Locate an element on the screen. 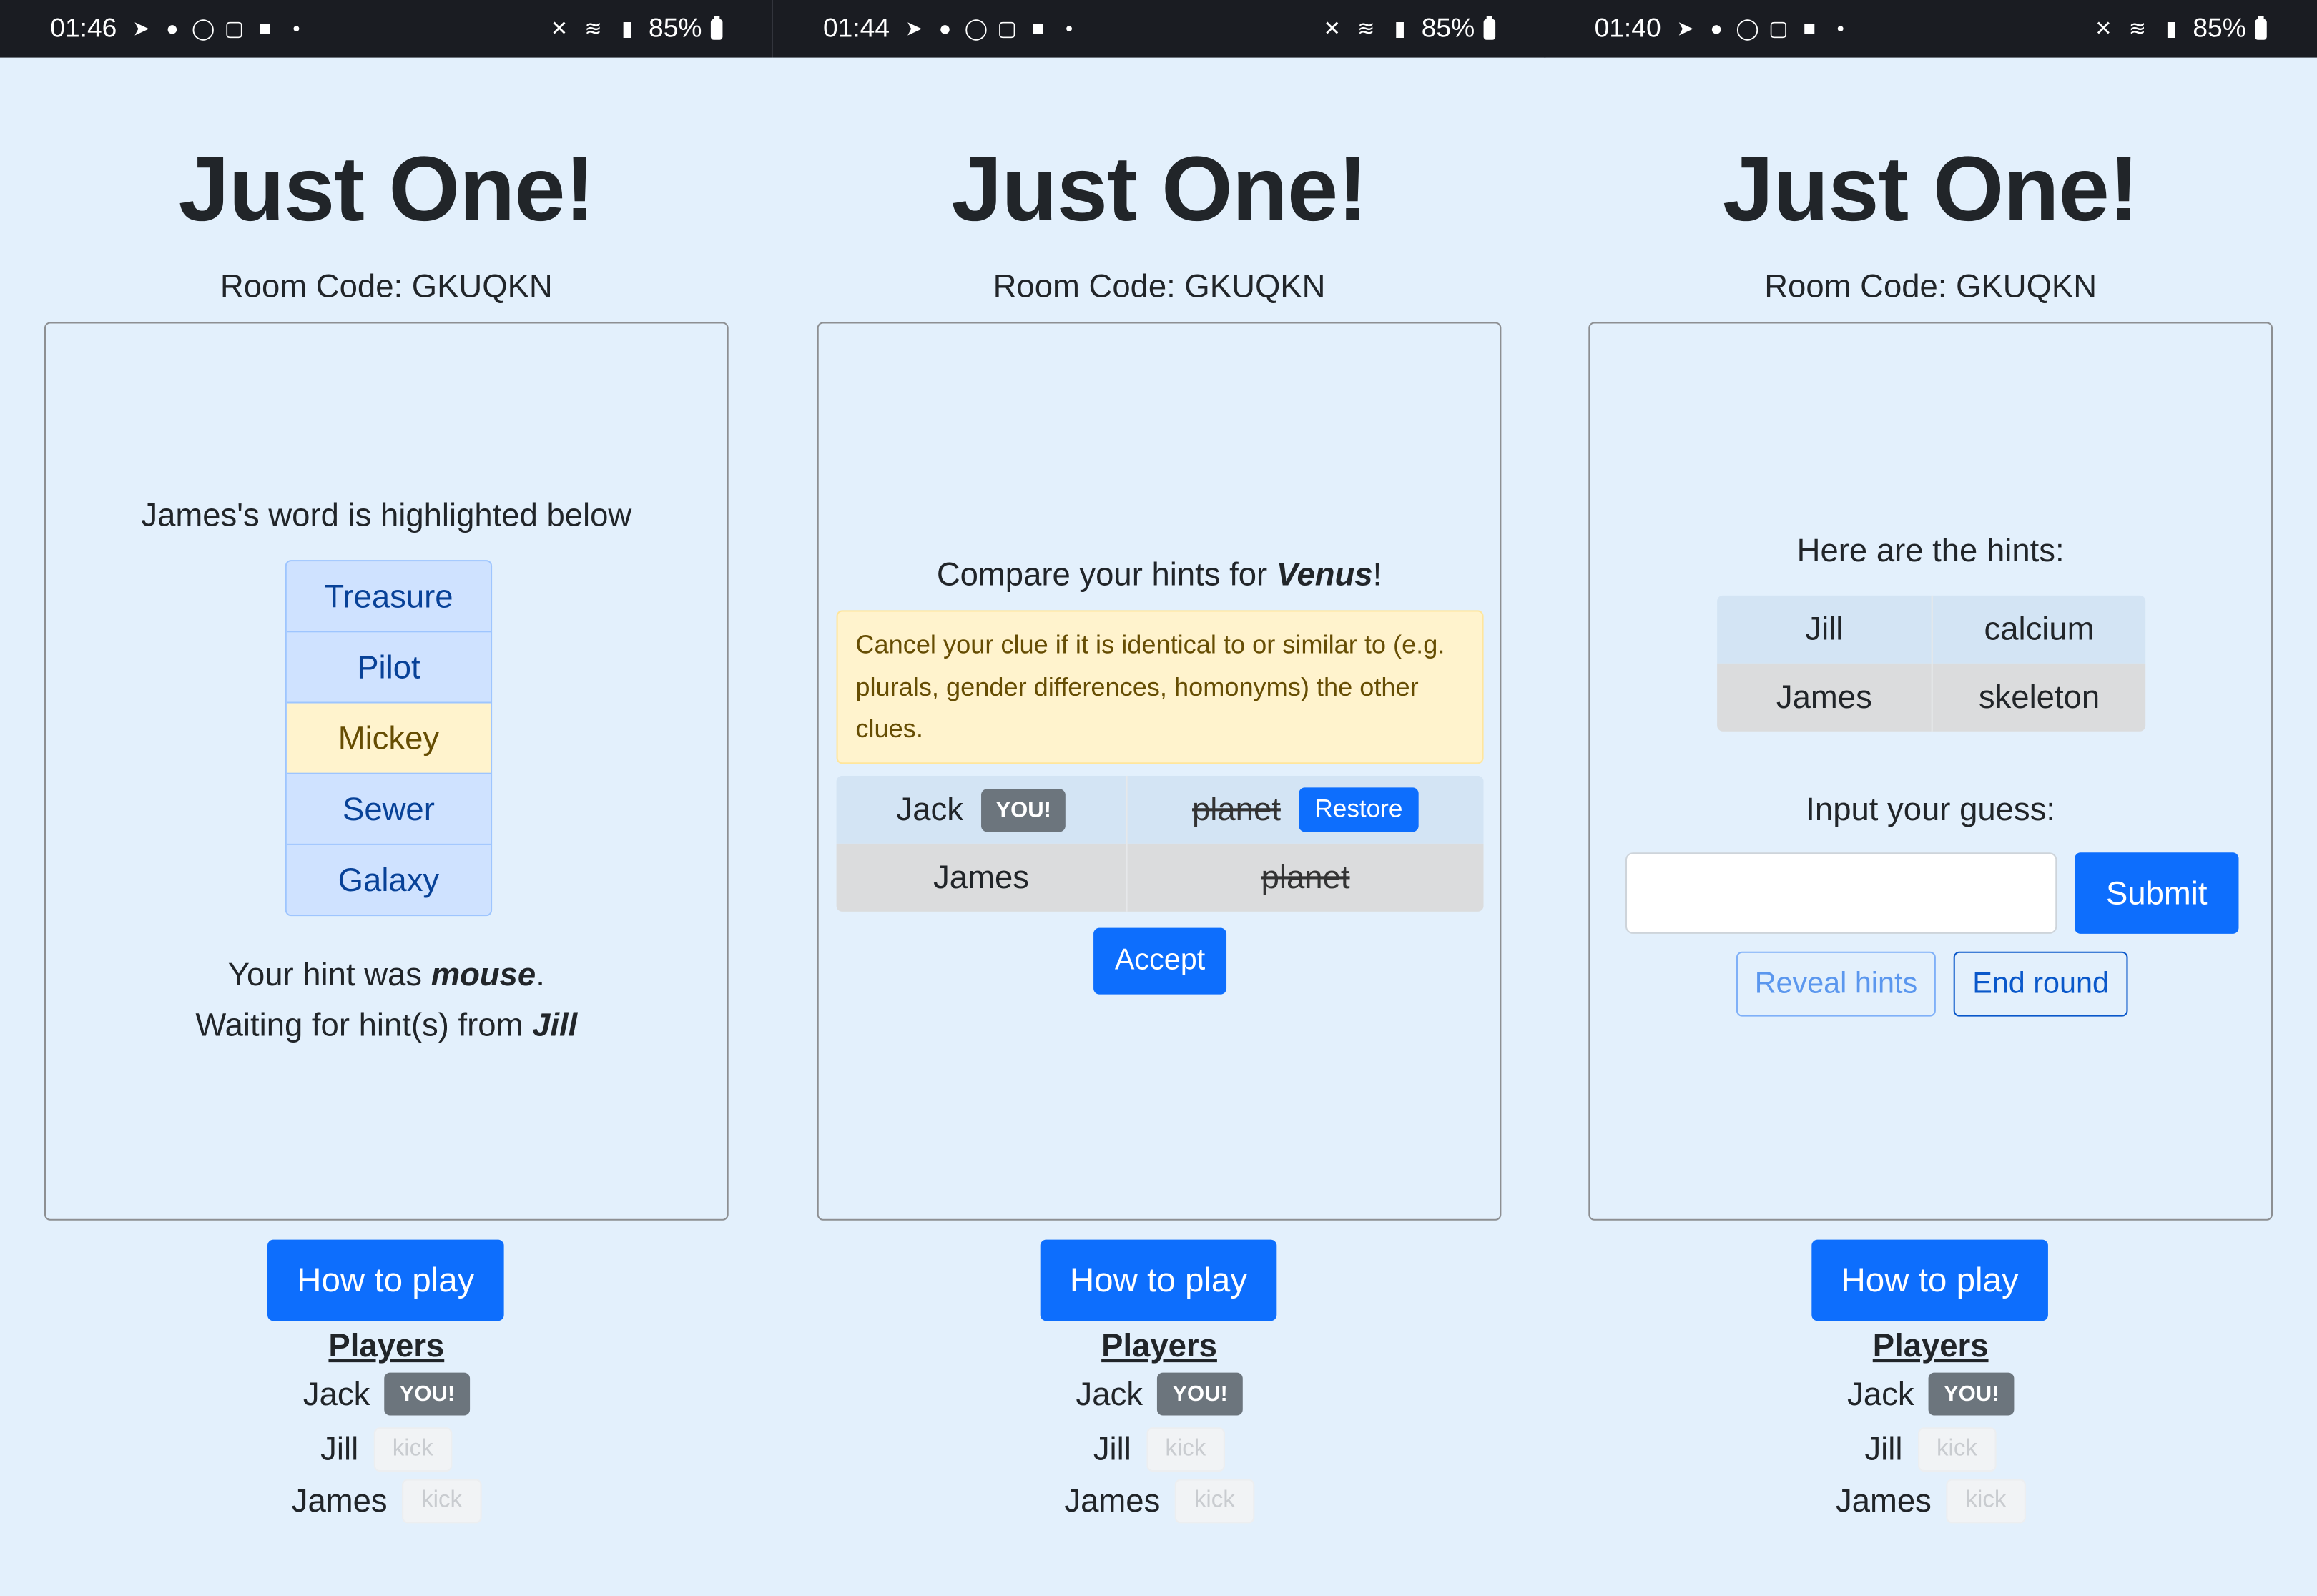 The height and width of the screenshot is (1596, 2317). status-bar: 01:44 ➤ ● ◯ ▢ ■ • ✕ ≋ ▮ 85% is located at coordinates (1159, 29).